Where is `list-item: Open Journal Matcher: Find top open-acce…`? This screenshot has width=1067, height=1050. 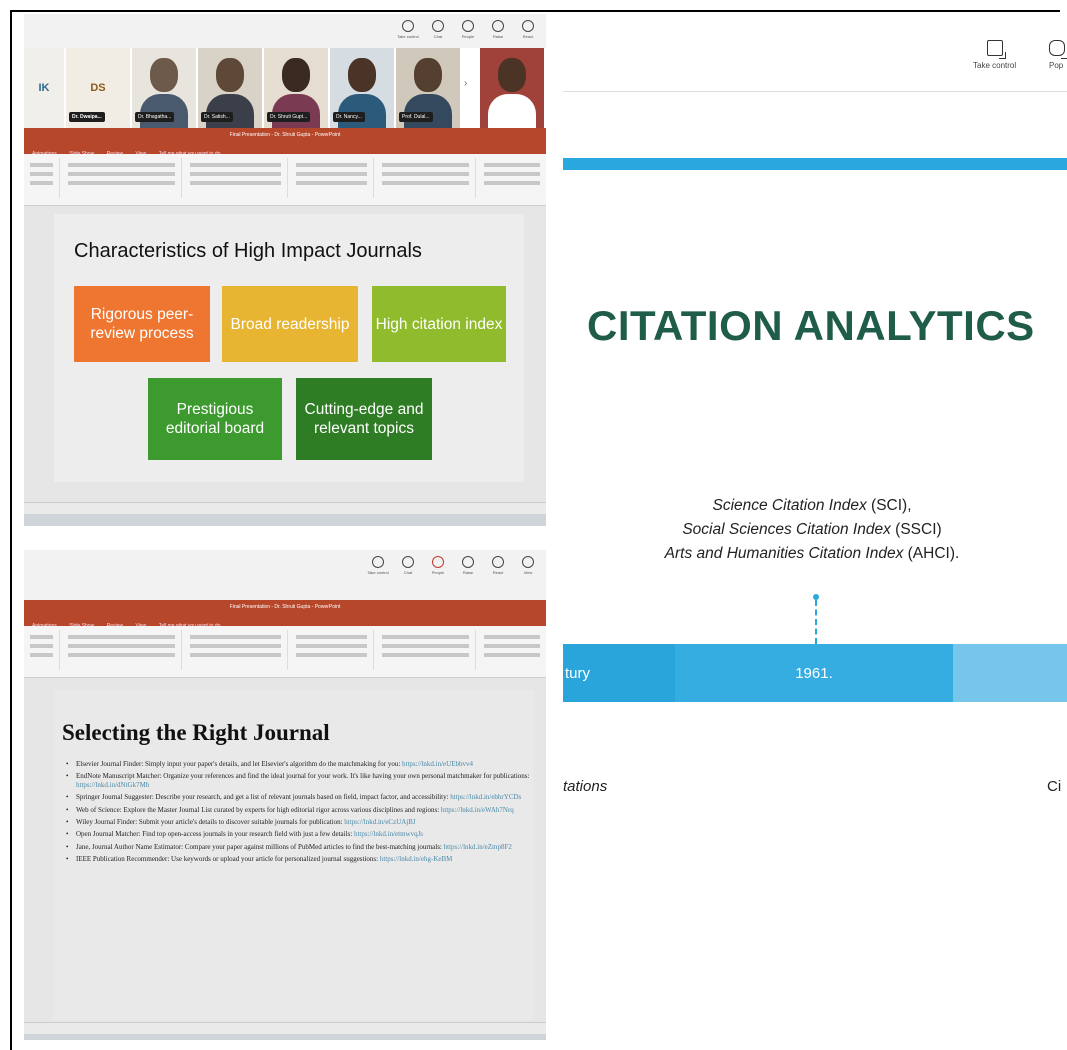 list-item: Open Journal Matcher: Find top open-acce… is located at coordinates (300, 834).